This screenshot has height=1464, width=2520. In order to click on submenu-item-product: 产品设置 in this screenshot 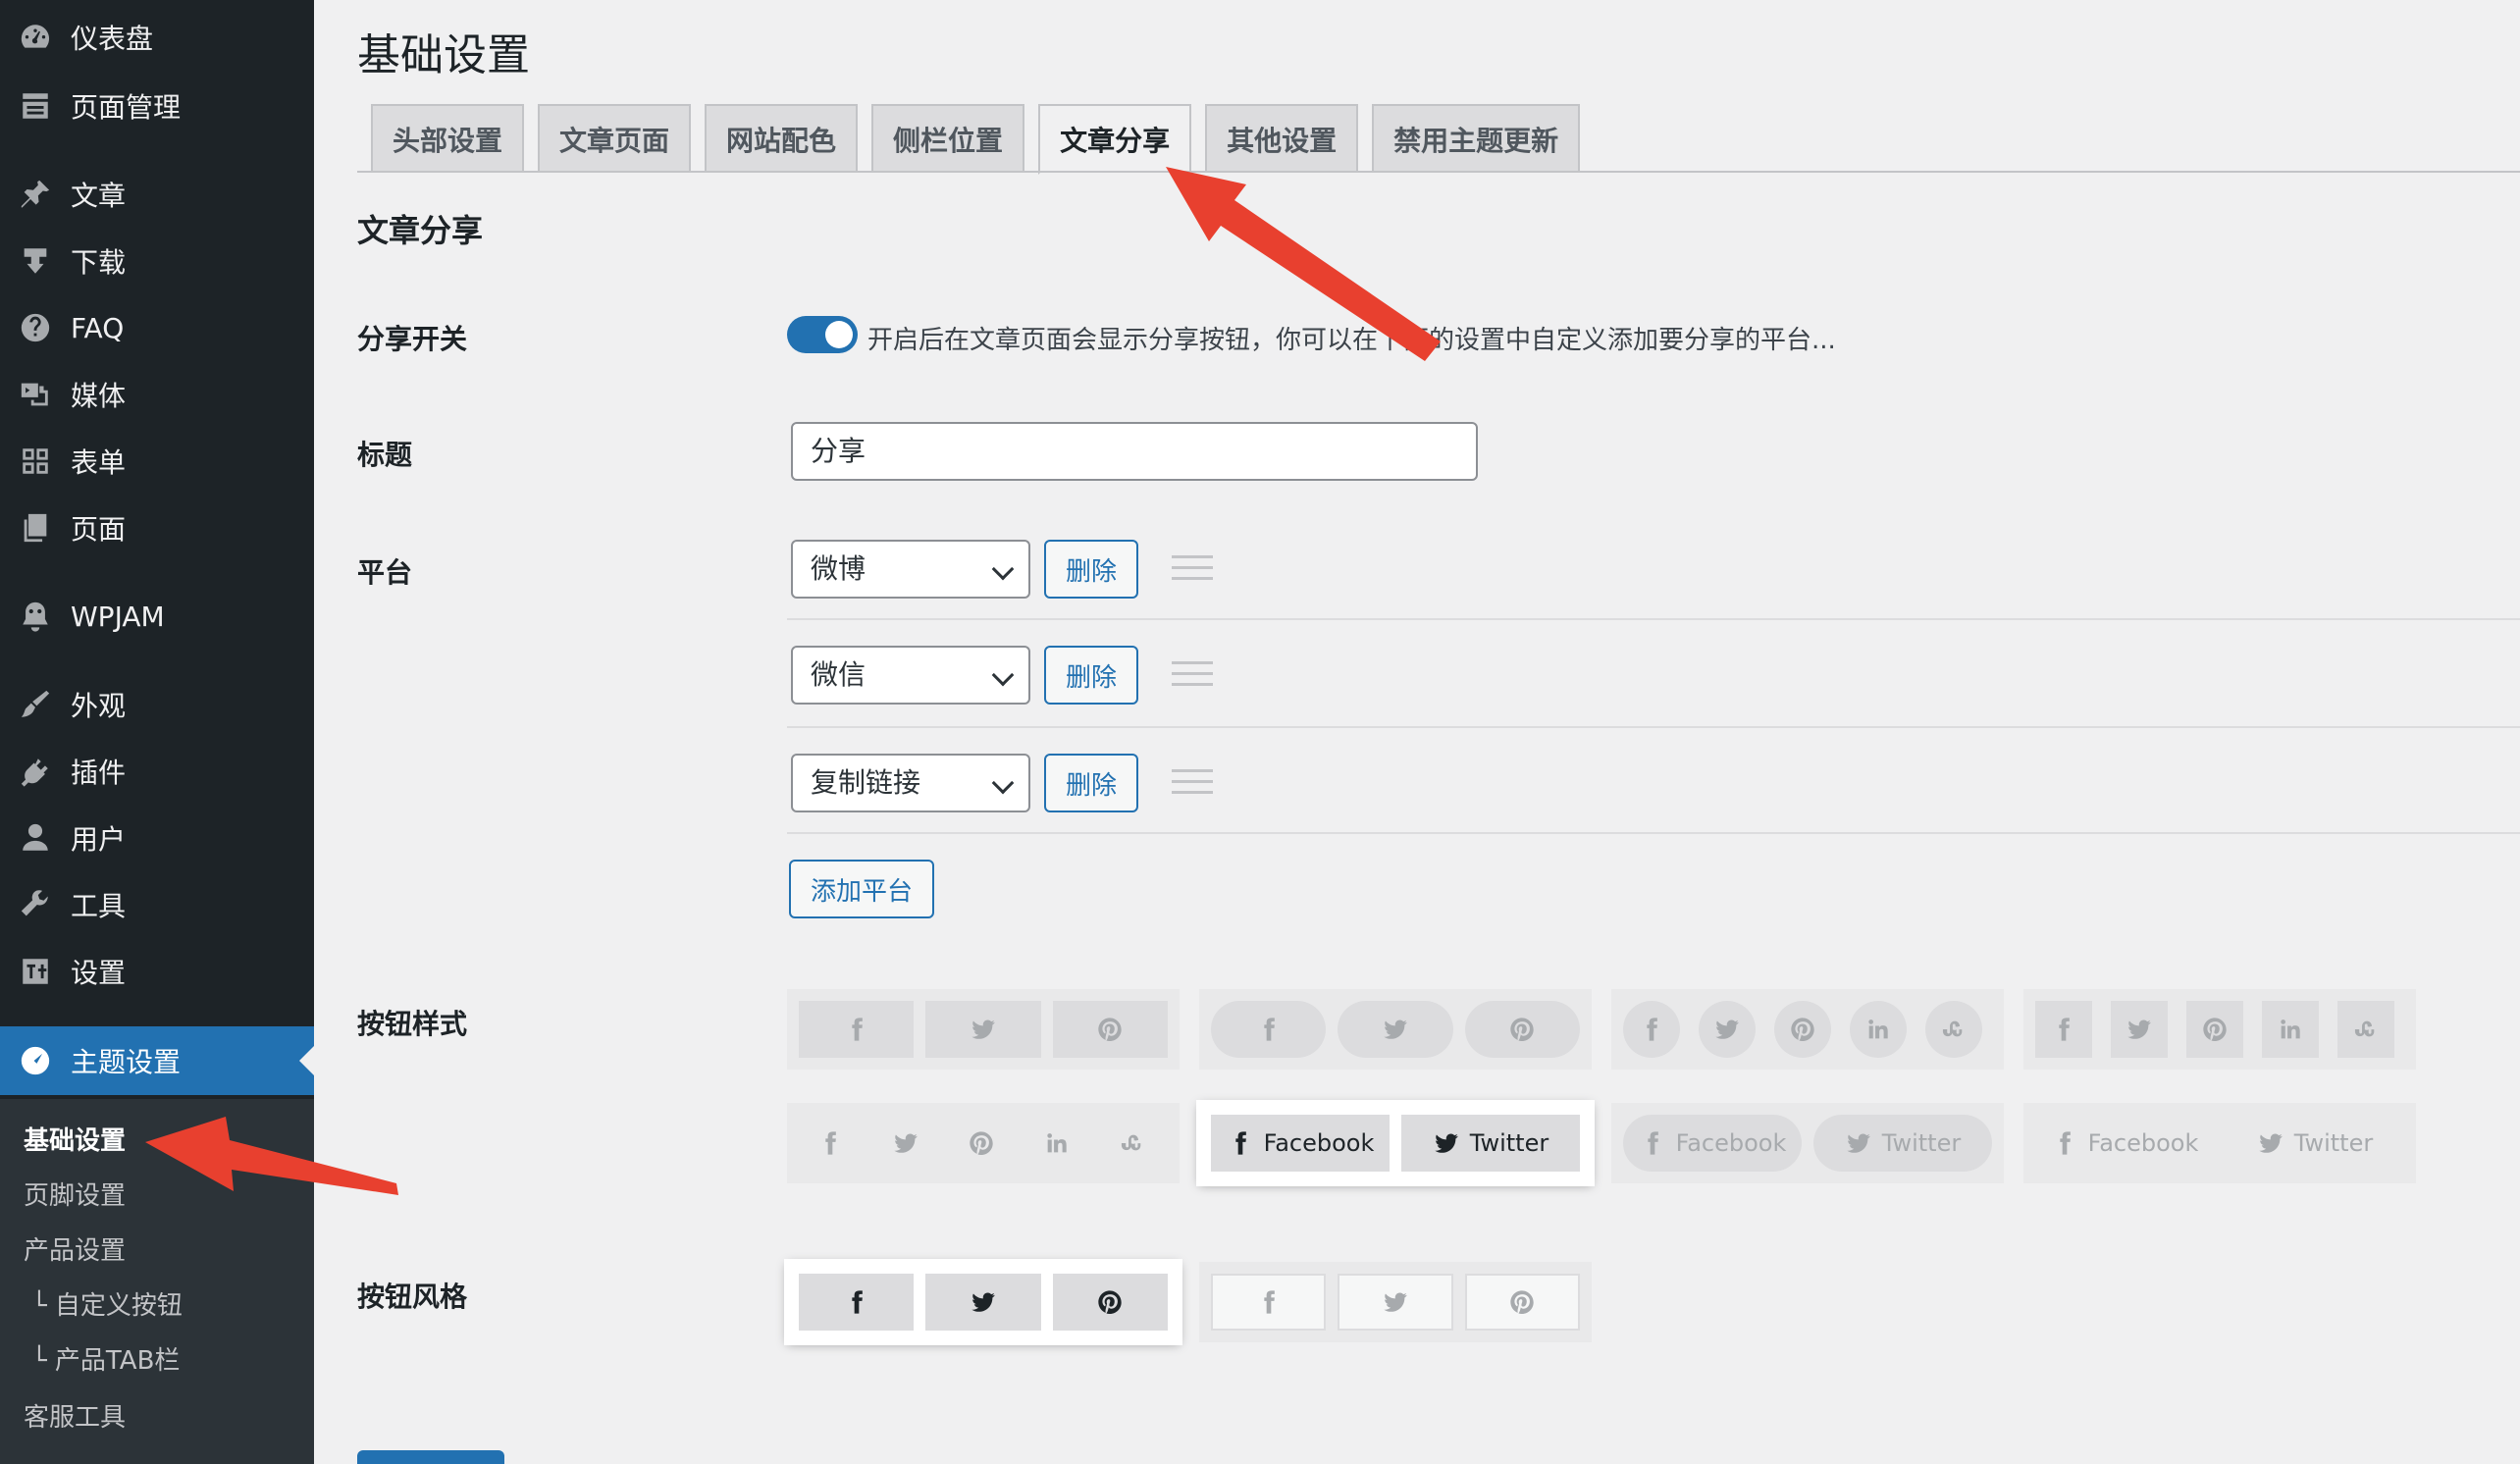, I will do `click(75, 1248)`.